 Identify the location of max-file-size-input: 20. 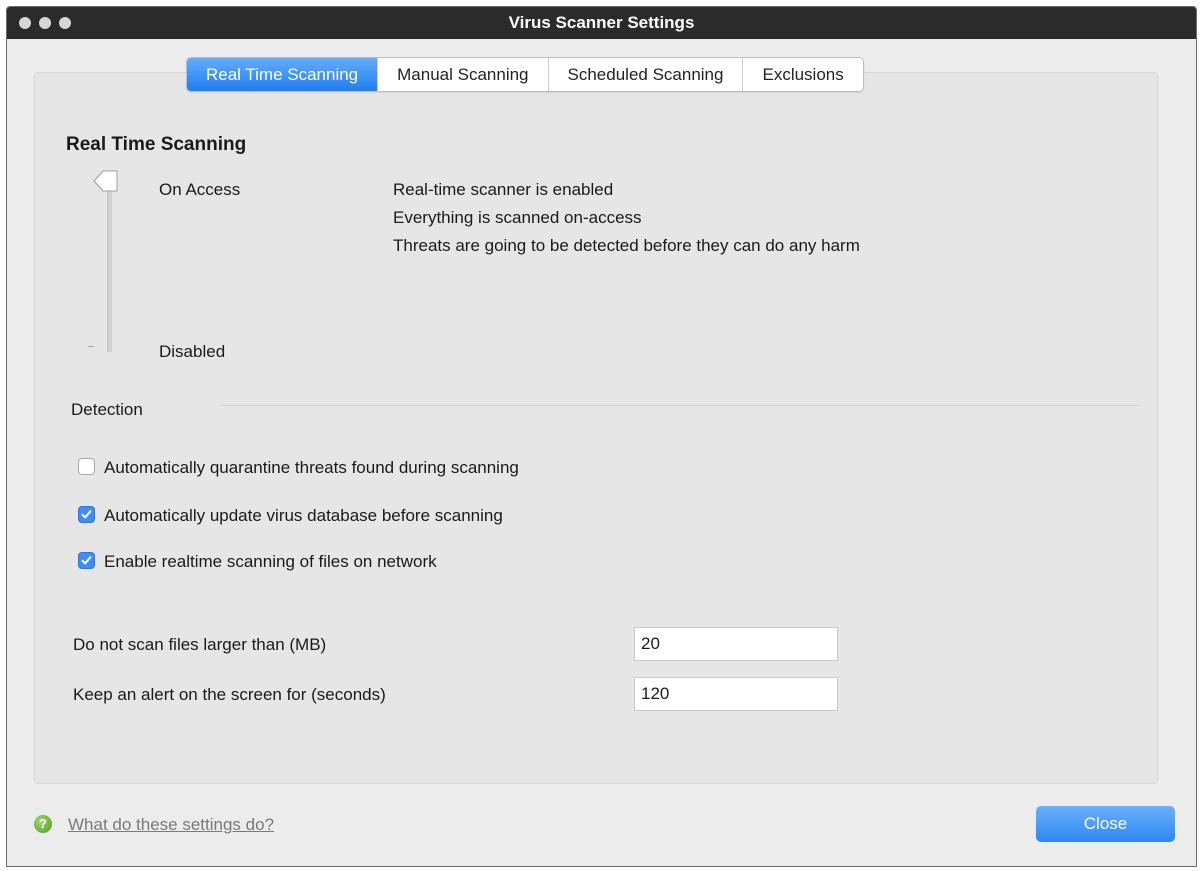
(736, 644).